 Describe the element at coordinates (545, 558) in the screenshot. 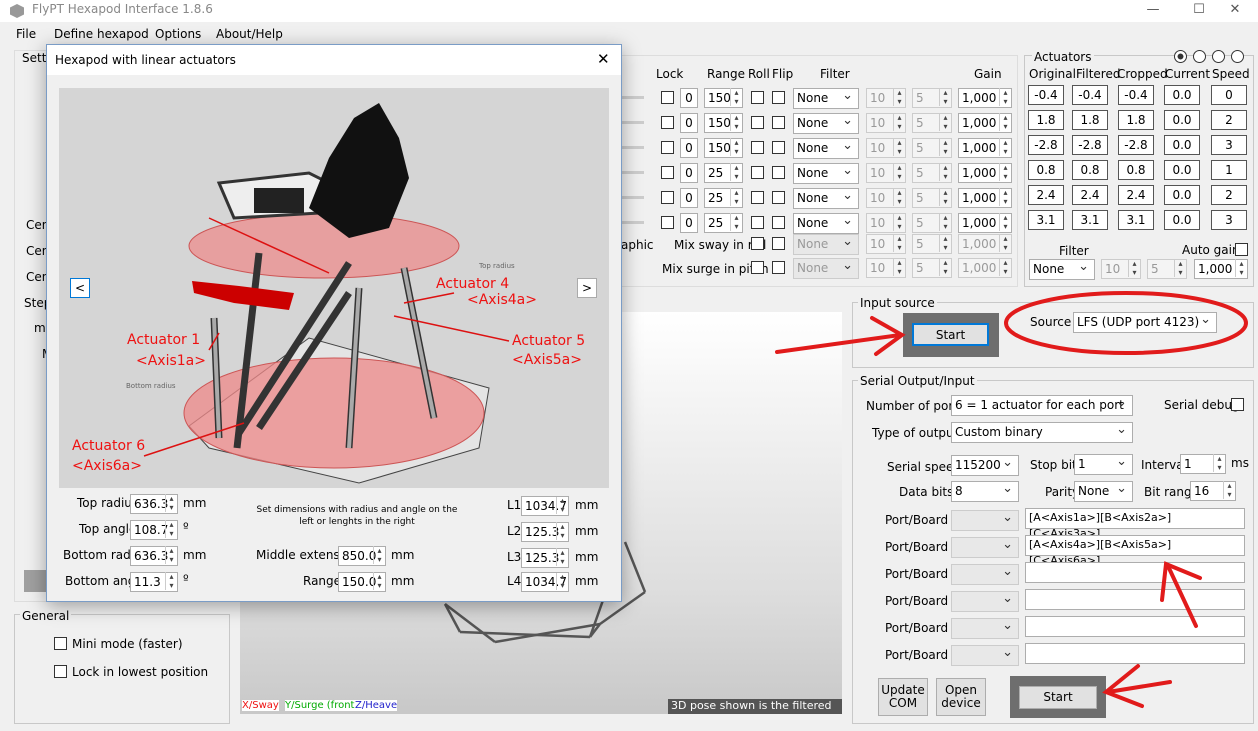

I see `l3-spinner: 125.3` at that location.